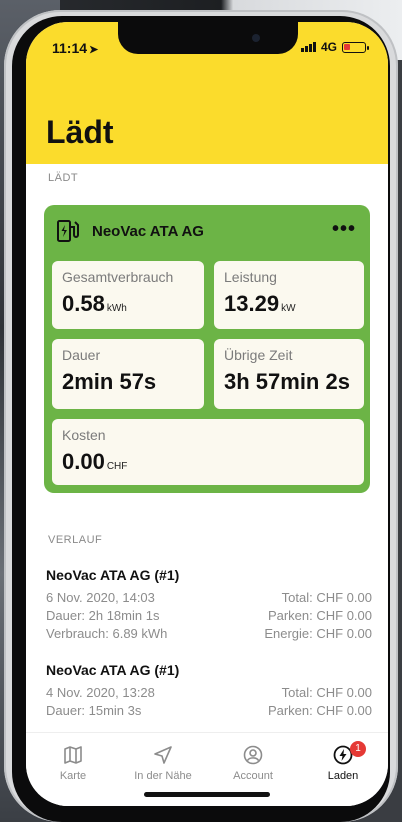 This screenshot has height=822, width=402. What do you see at coordinates (75, 540) in the screenshot?
I see `section-label-history: VERLAUF` at bounding box center [75, 540].